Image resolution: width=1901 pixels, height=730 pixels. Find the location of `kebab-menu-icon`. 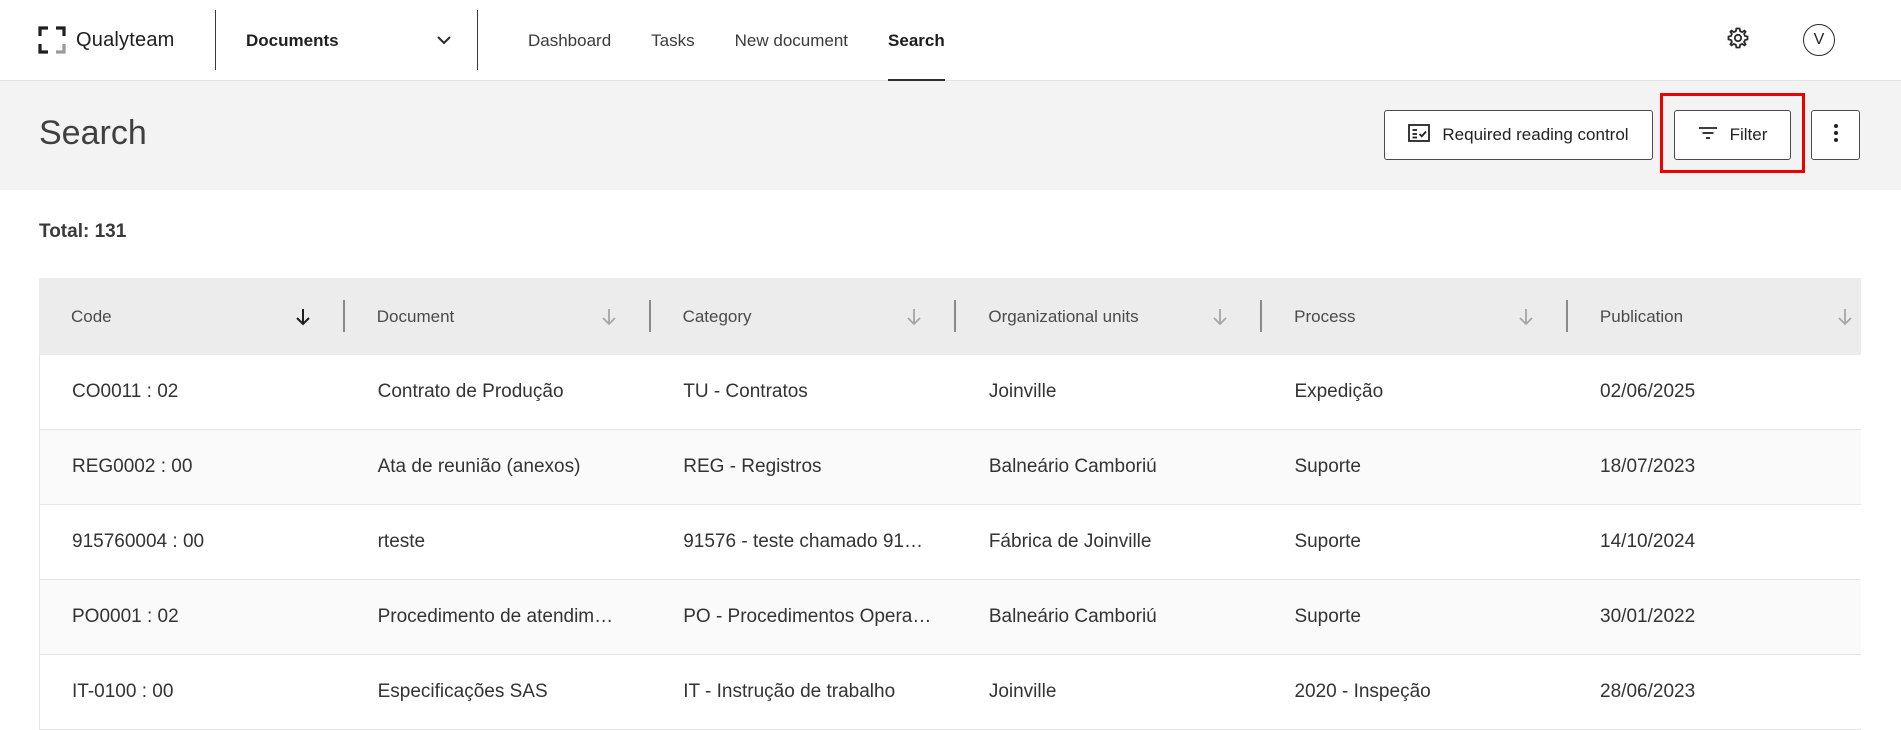

kebab-menu-icon is located at coordinates (1836, 135).